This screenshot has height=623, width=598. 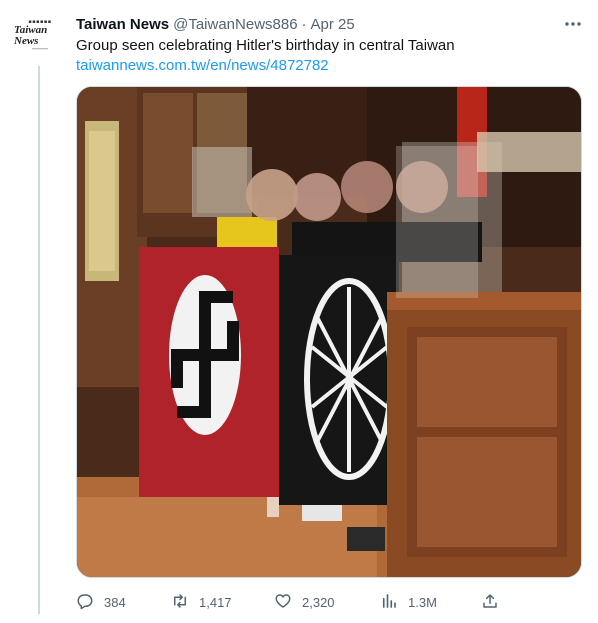 I want to click on tweet-date: Apr 25, so click(x=333, y=24).